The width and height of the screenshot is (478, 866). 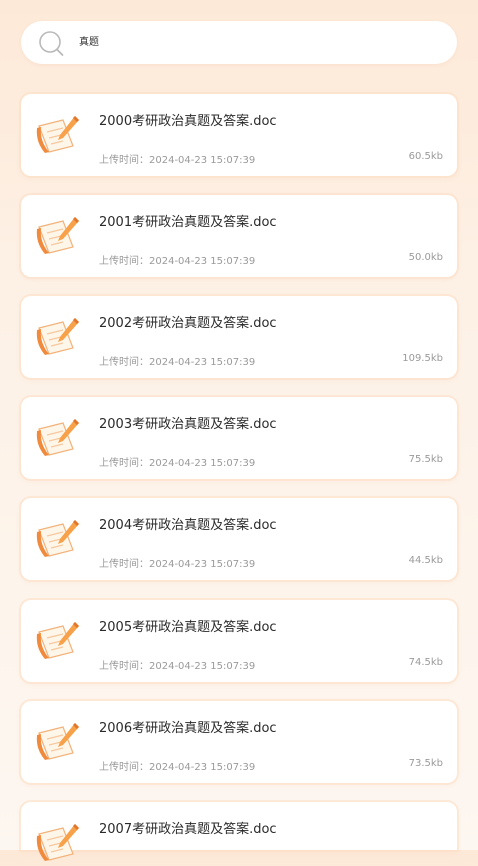 I want to click on file-size: 109.5kb, so click(x=422, y=358).